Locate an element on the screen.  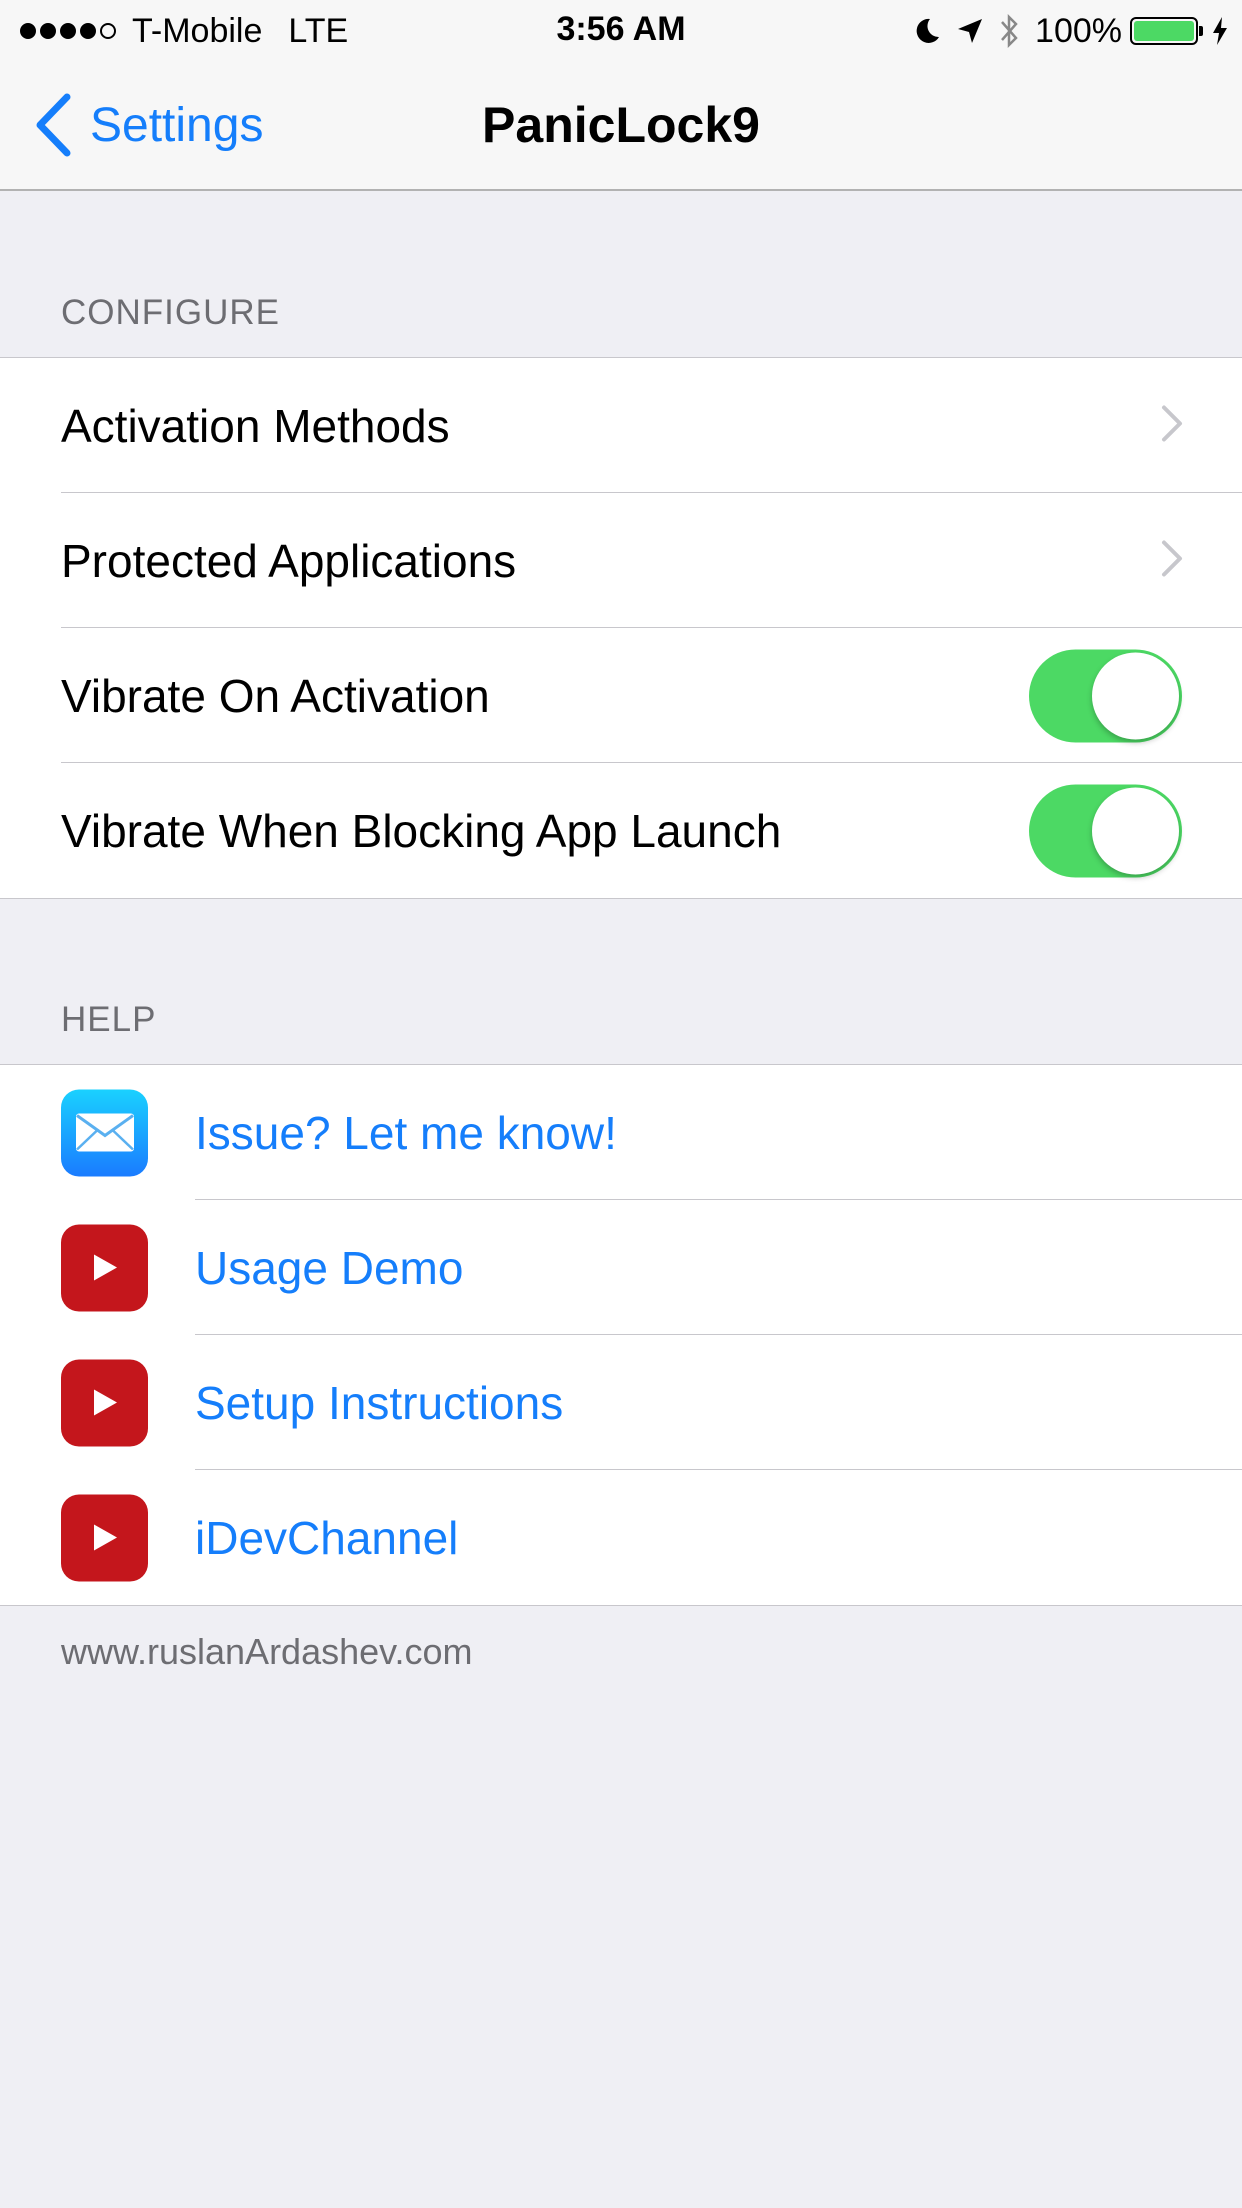
setup-instructions-row: Setup Instructions is located at coordinates (621, 1402).